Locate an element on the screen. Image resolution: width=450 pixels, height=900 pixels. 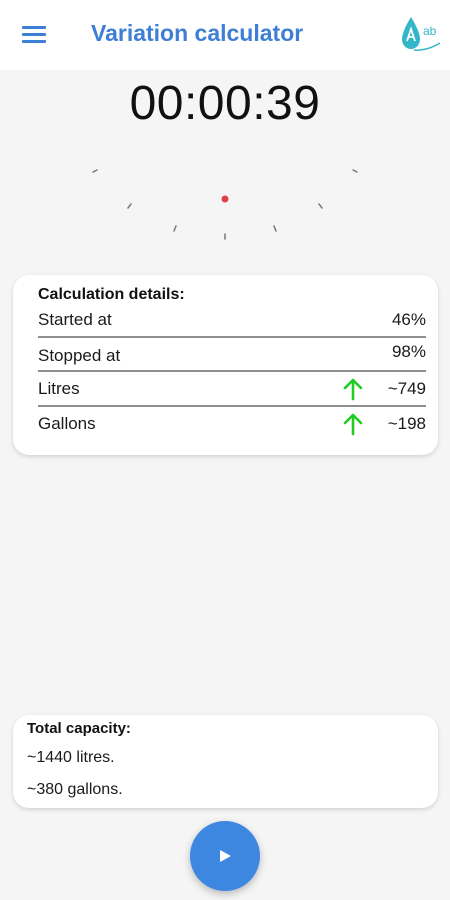
water-drop-logo-icon: ab is located at coordinates (420, 35).